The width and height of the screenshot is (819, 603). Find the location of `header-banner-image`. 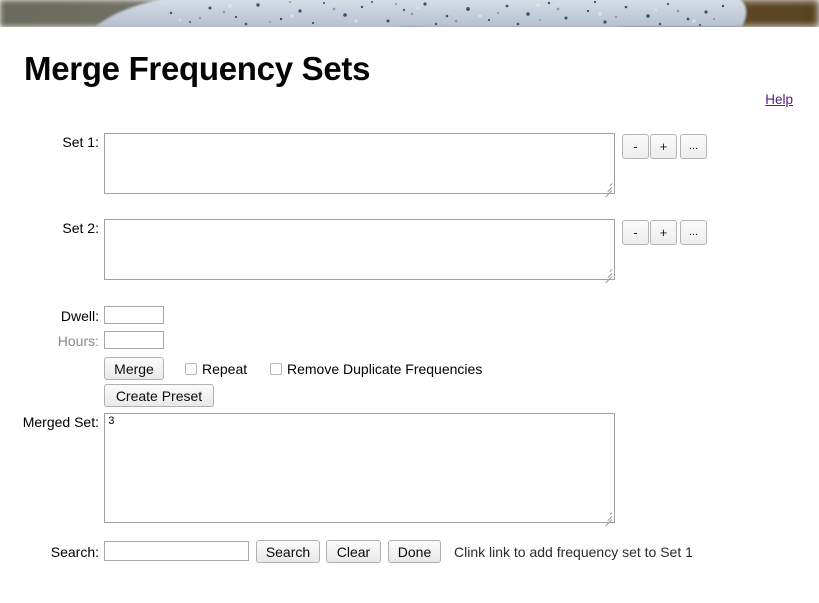

header-banner-image is located at coordinates (409, 13).